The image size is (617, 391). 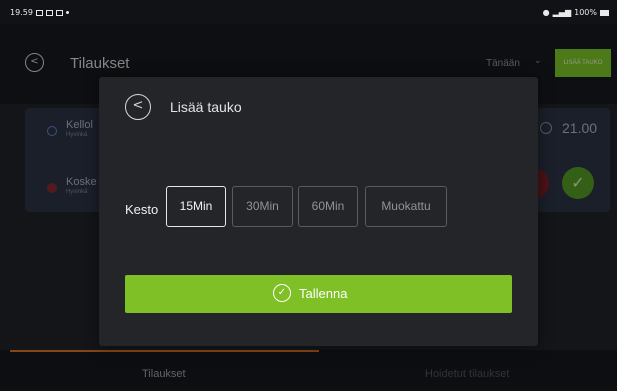 I want to click on dot-icon, so click(x=67, y=12).